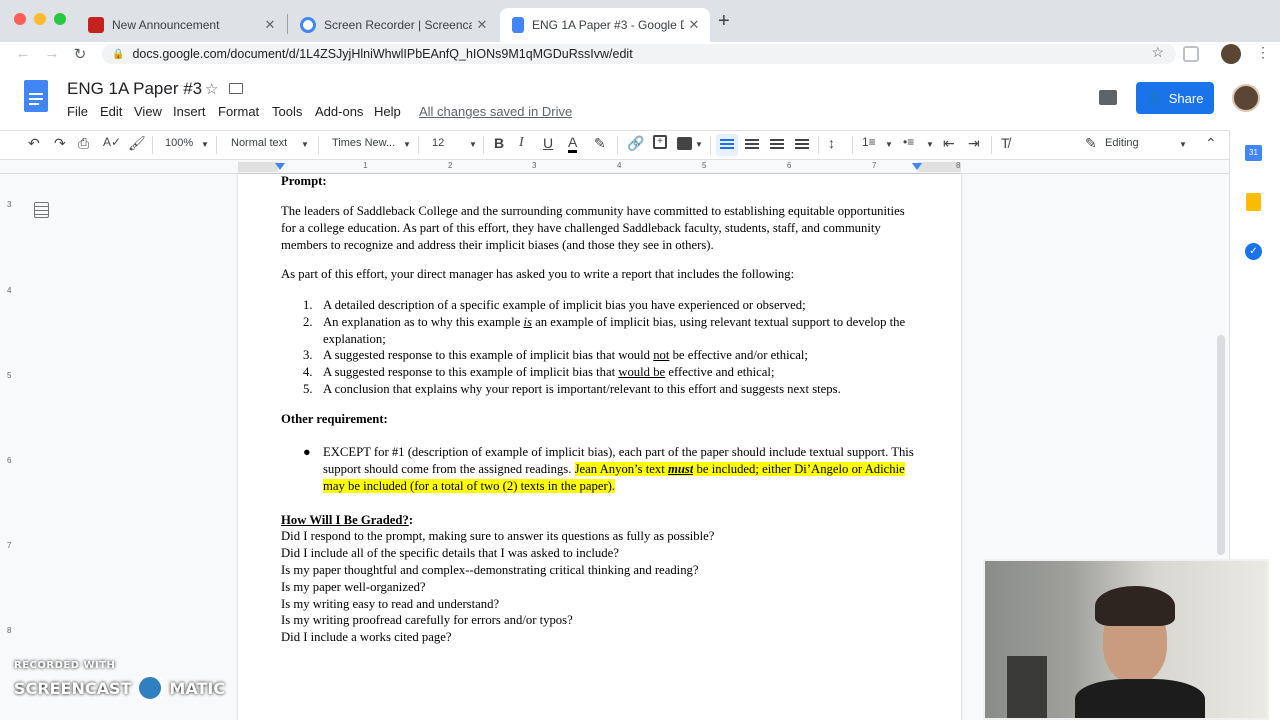 This screenshot has width=1280, height=720. I want to click on watermark-recorded-with: RECORDED WITH, so click(65, 665).